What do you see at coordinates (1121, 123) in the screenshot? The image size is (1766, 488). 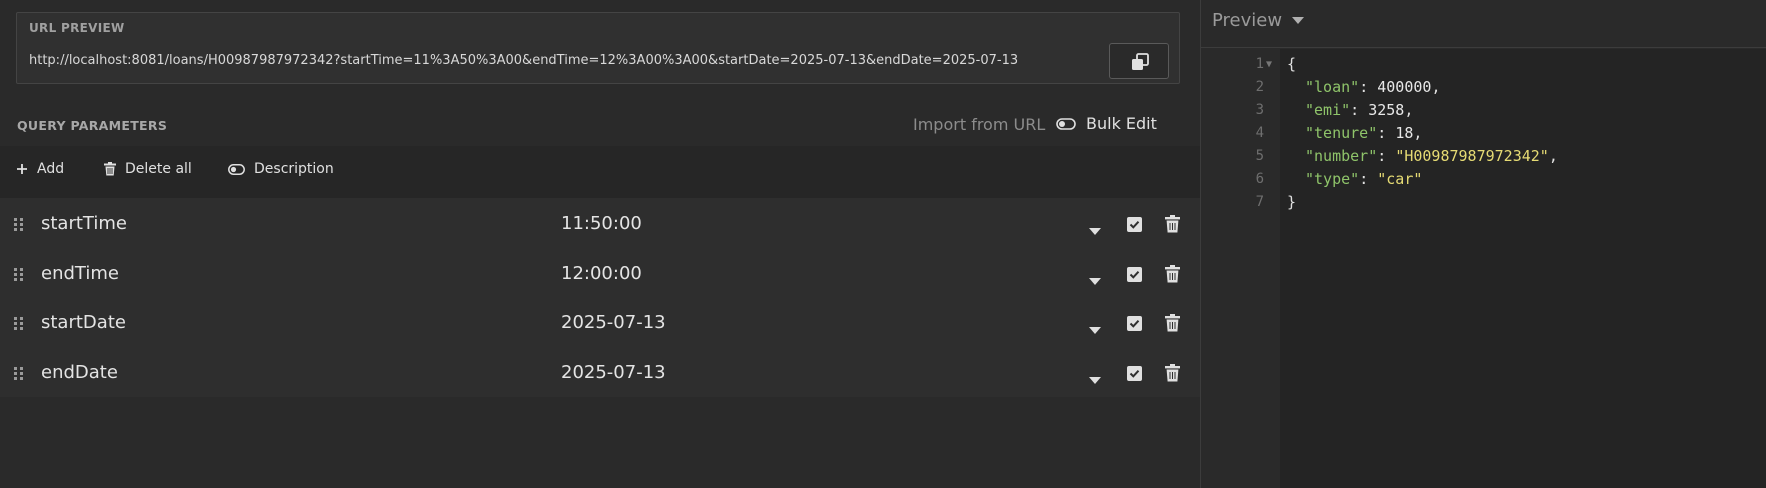 I see `bulk-edit-label: Bulk Edit` at bounding box center [1121, 123].